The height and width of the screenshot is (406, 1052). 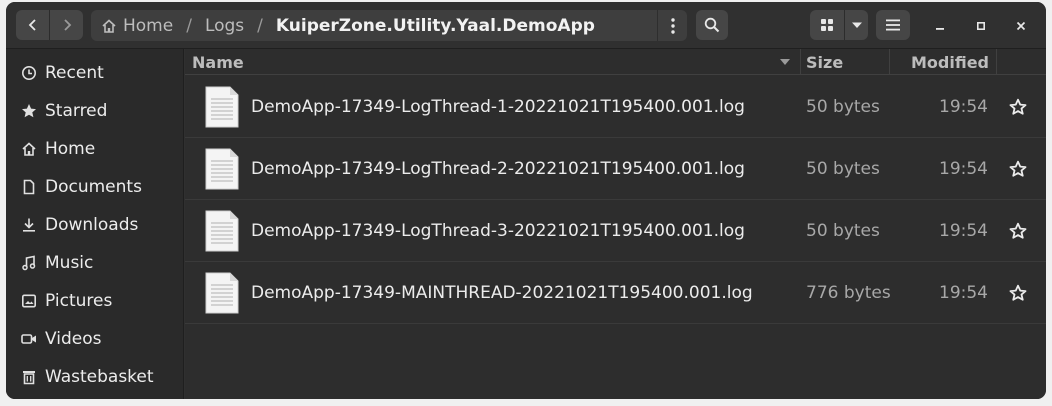 I want to click on breadcrumb-home: Home, so click(x=137, y=26).